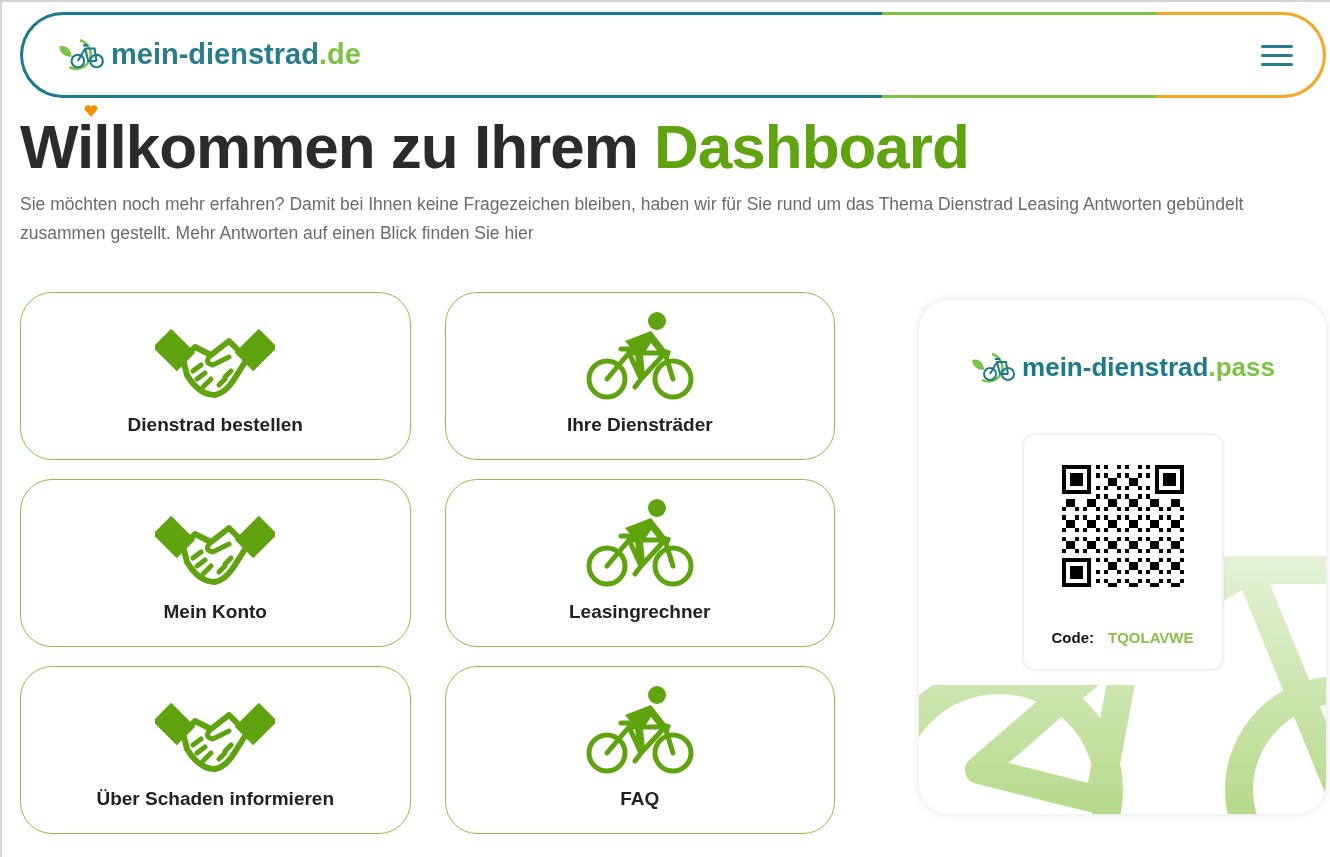  Describe the element at coordinates (1150, 638) in the screenshot. I see `code-value: TQOLAVWE` at that location.